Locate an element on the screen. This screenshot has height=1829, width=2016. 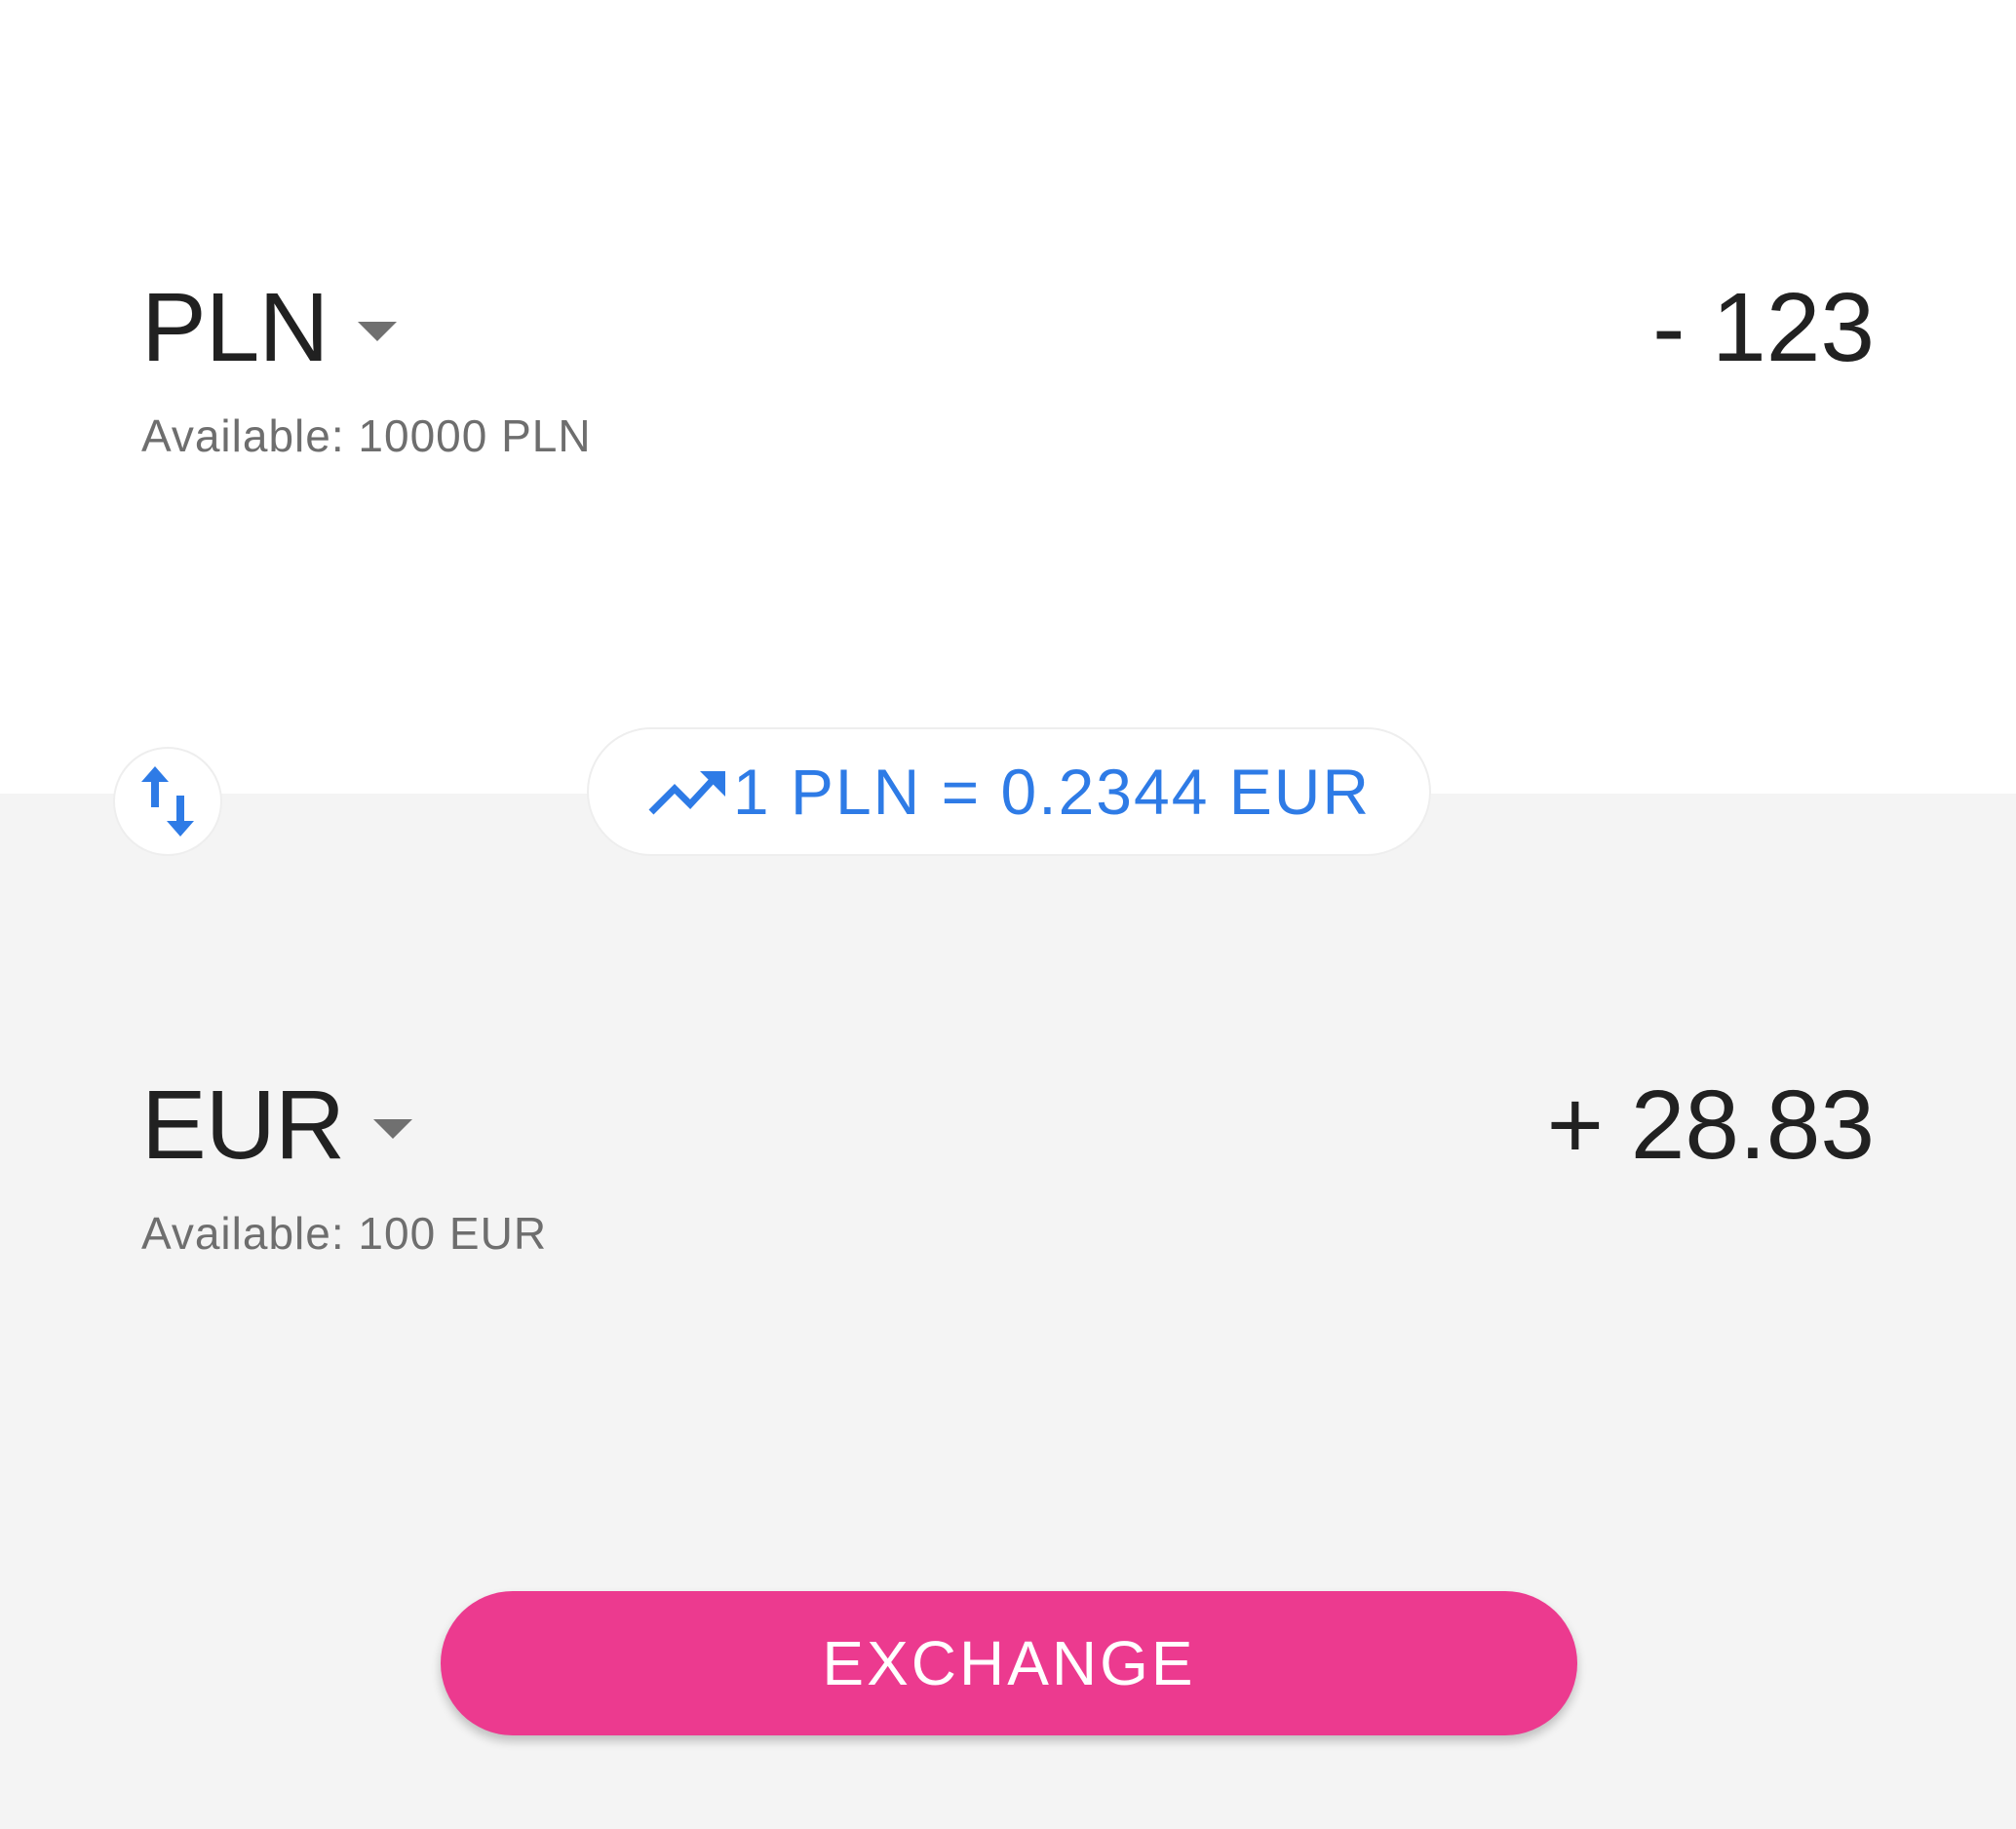
source-currency-code: PLN is located at coordinates (235, 327).